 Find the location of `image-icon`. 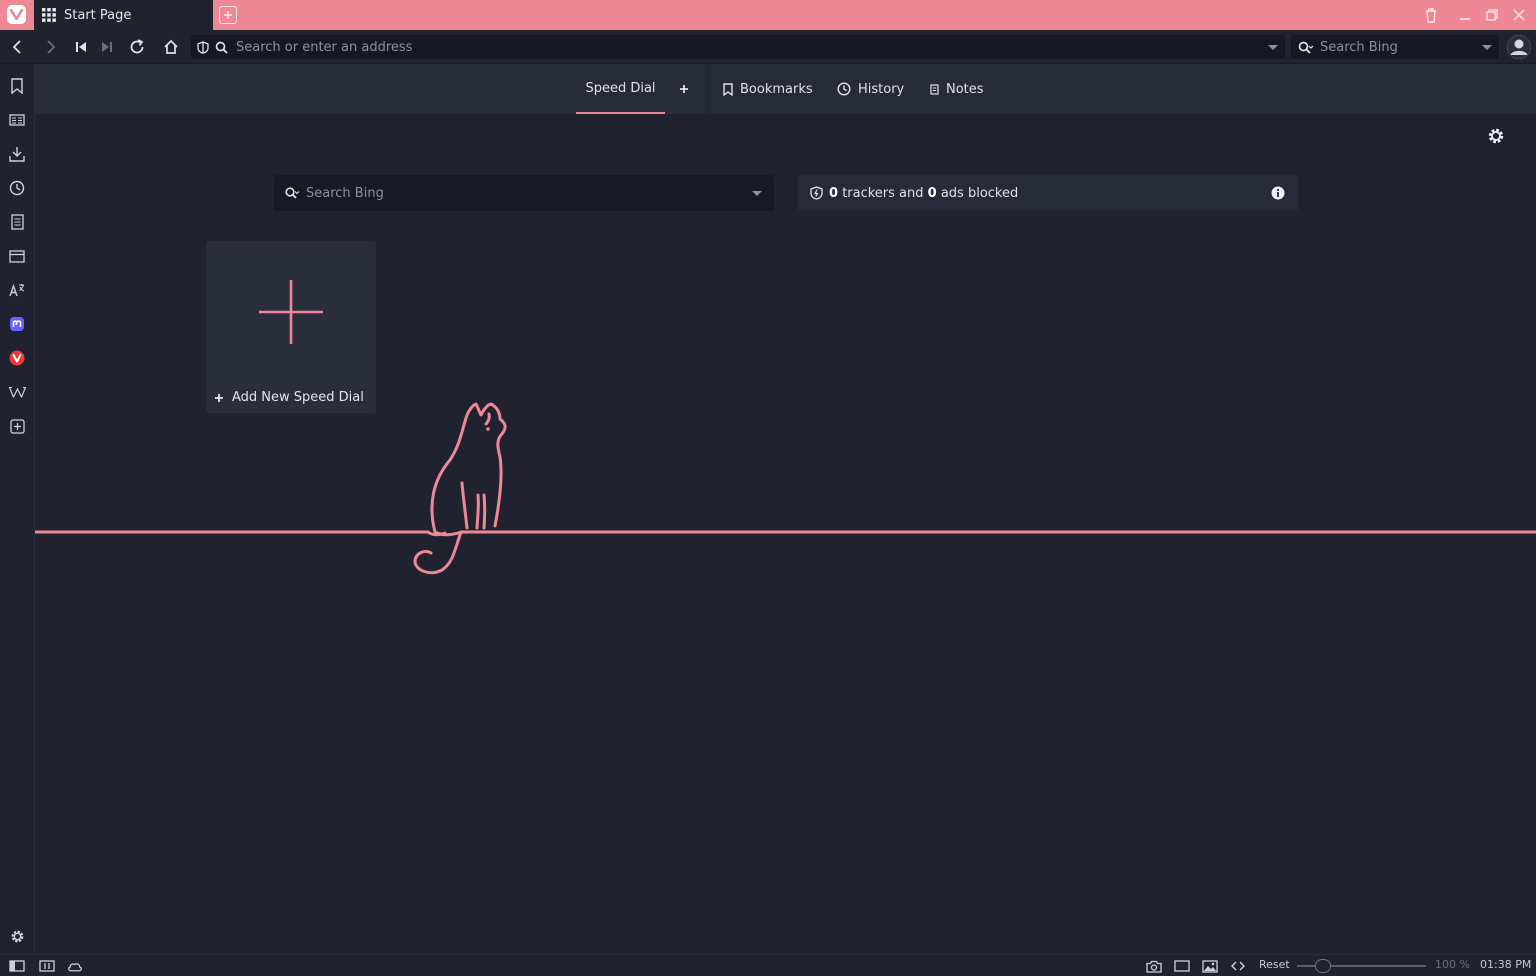

image-icon is located at coordinates (1210, 966).